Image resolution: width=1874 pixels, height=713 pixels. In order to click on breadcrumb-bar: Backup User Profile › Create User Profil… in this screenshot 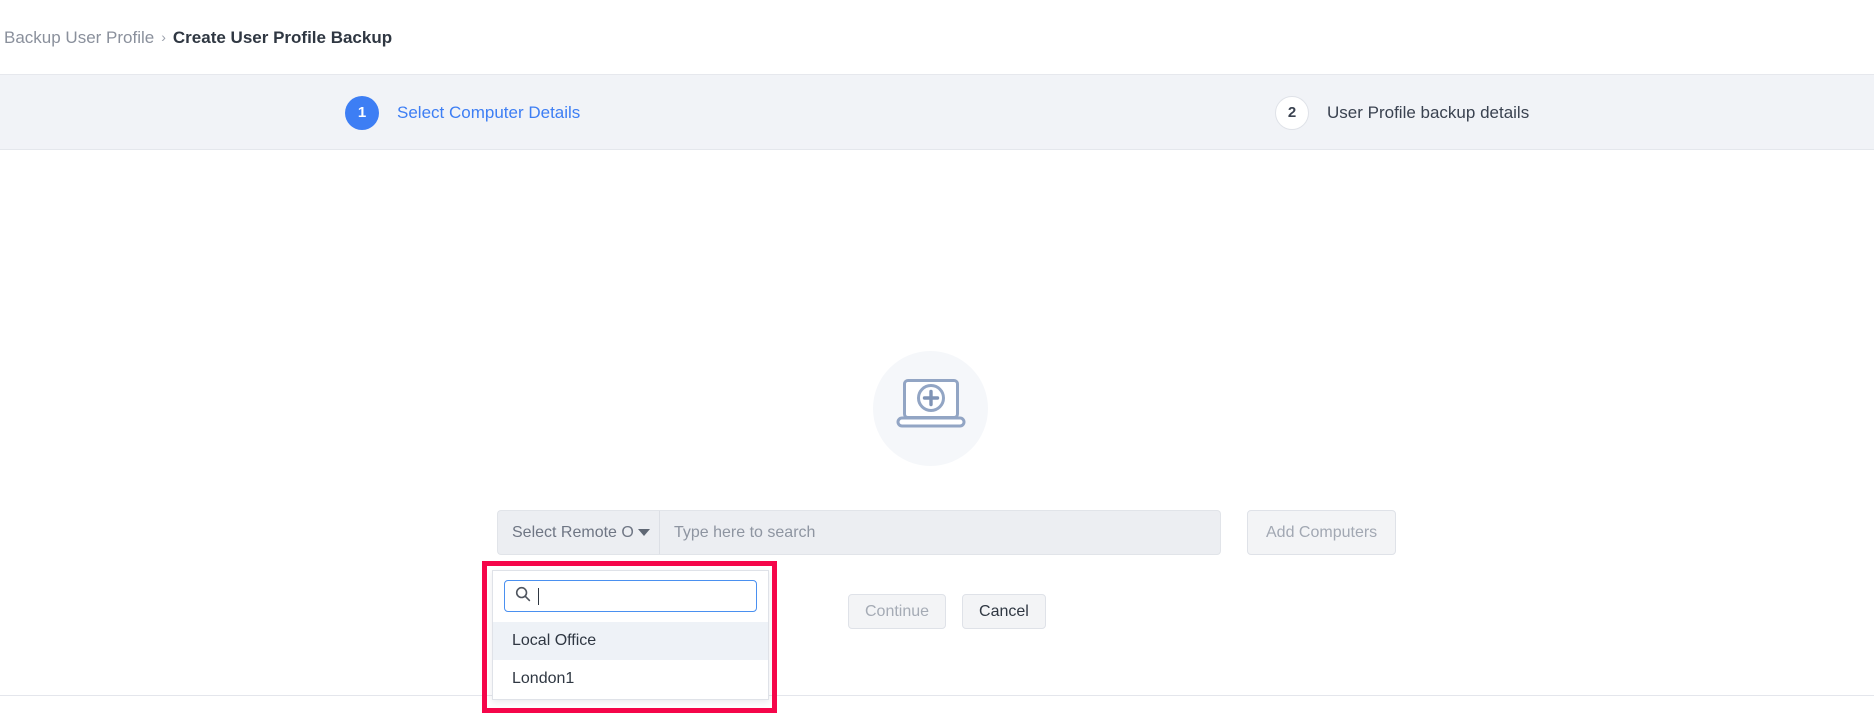, I will do `click(937, 37)`.